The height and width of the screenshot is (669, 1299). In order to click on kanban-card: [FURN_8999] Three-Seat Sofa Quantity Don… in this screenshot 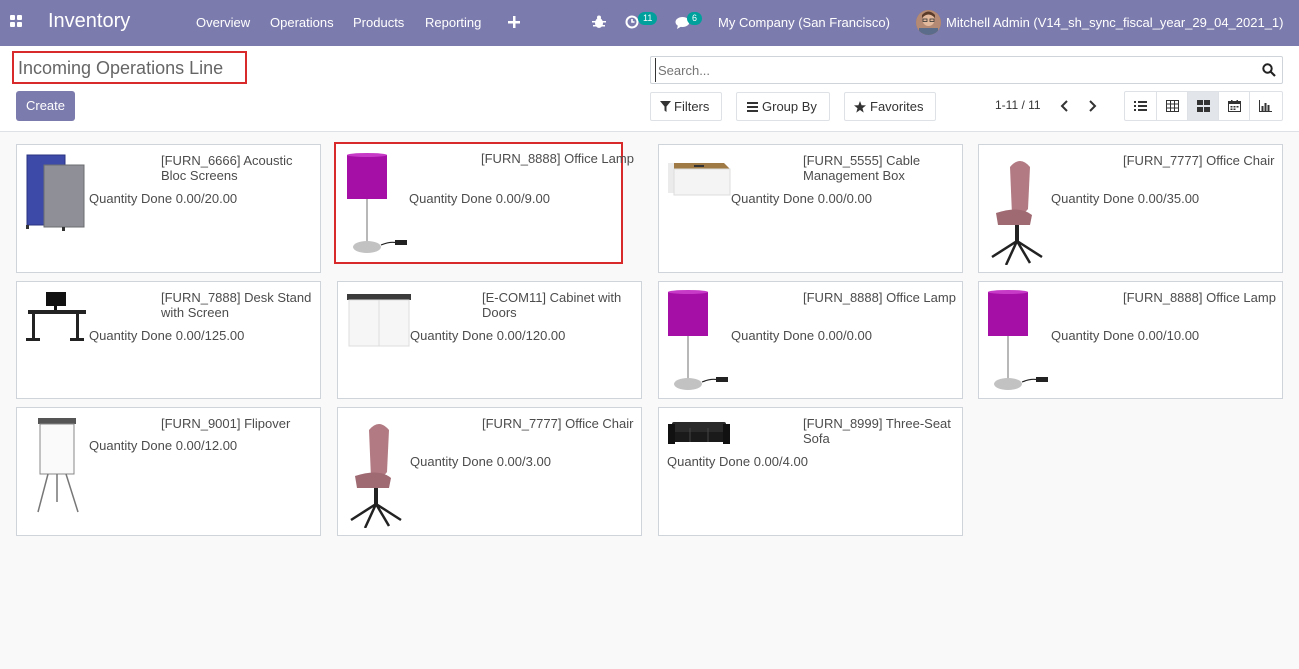, I will do `click(810, 471)`.